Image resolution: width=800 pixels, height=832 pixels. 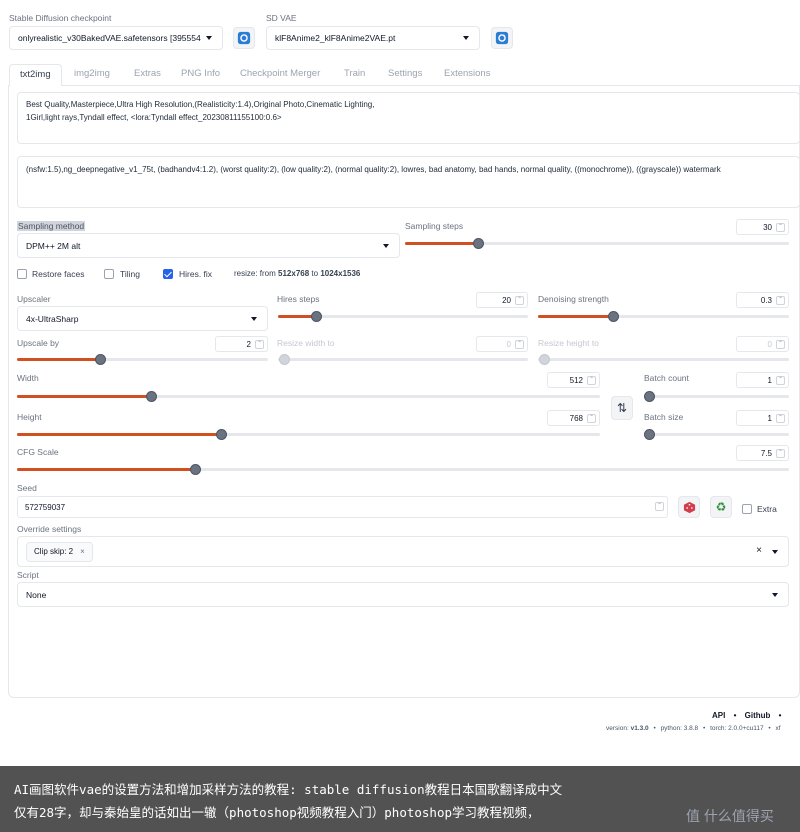 What do you see at coordinates (759, 550) in the screenshot?
I see `clear-icon: ×` at bounding box center [759, 550].